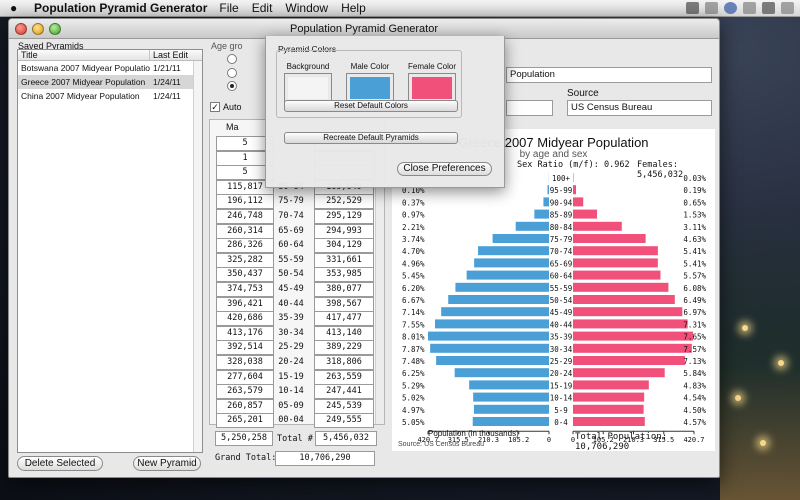 Image resolution: width=800 pixels, height=500 pixels. What do you see at coordinates (55, 29) in the screenshot?
I see `zoom-window-button` at bounding box center [55, 29].